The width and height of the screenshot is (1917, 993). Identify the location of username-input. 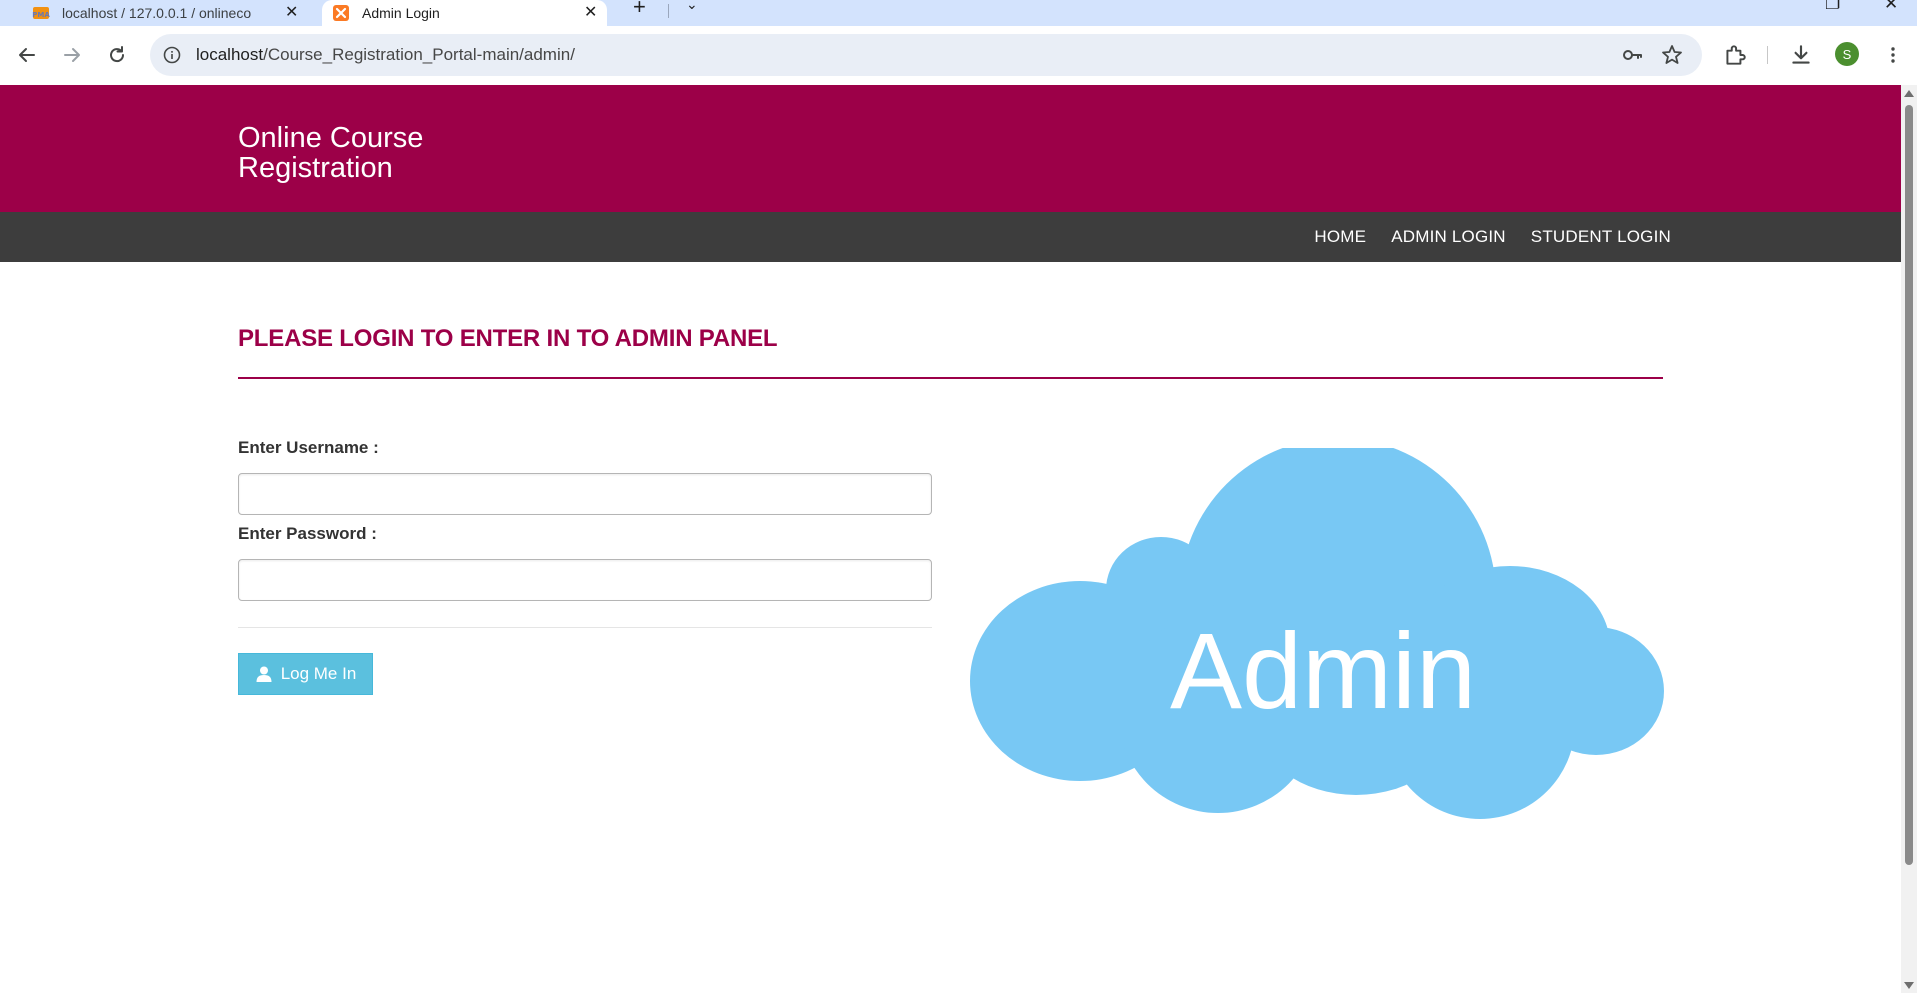
(585, 494).